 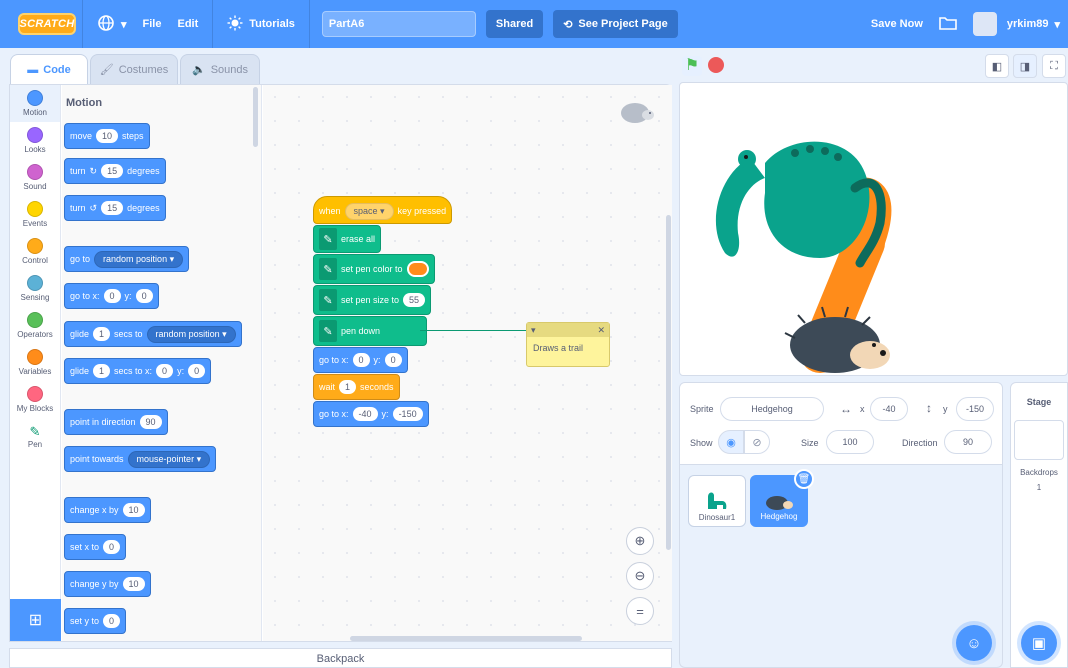 I want to click on block-point-towards: point towards mouse-pointer ▾, so click(x=140, y=459).